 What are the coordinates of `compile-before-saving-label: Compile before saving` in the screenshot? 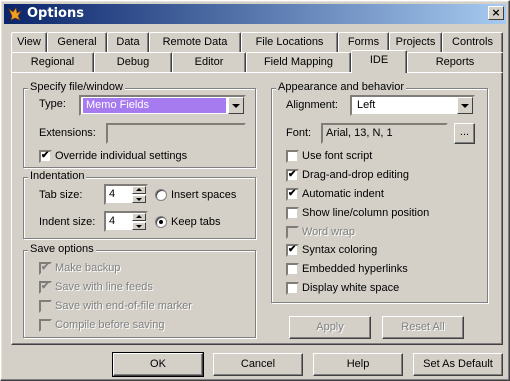 It's located at (110, 325).